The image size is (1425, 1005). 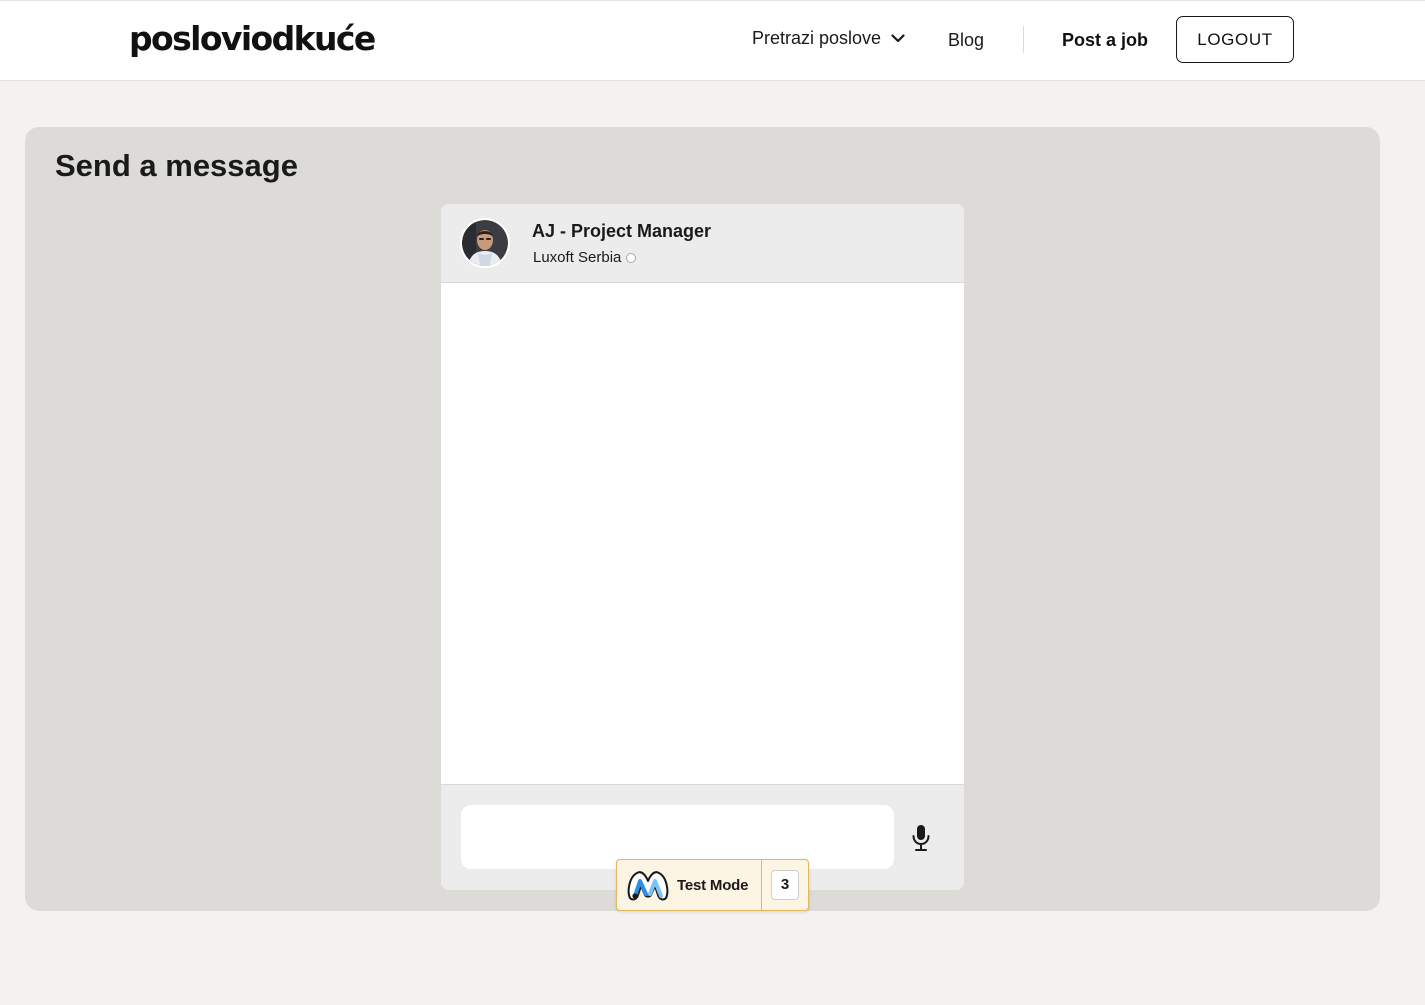 I want to click on contact-company-row: Luxoft Serbia, so click(x=585, y=257).